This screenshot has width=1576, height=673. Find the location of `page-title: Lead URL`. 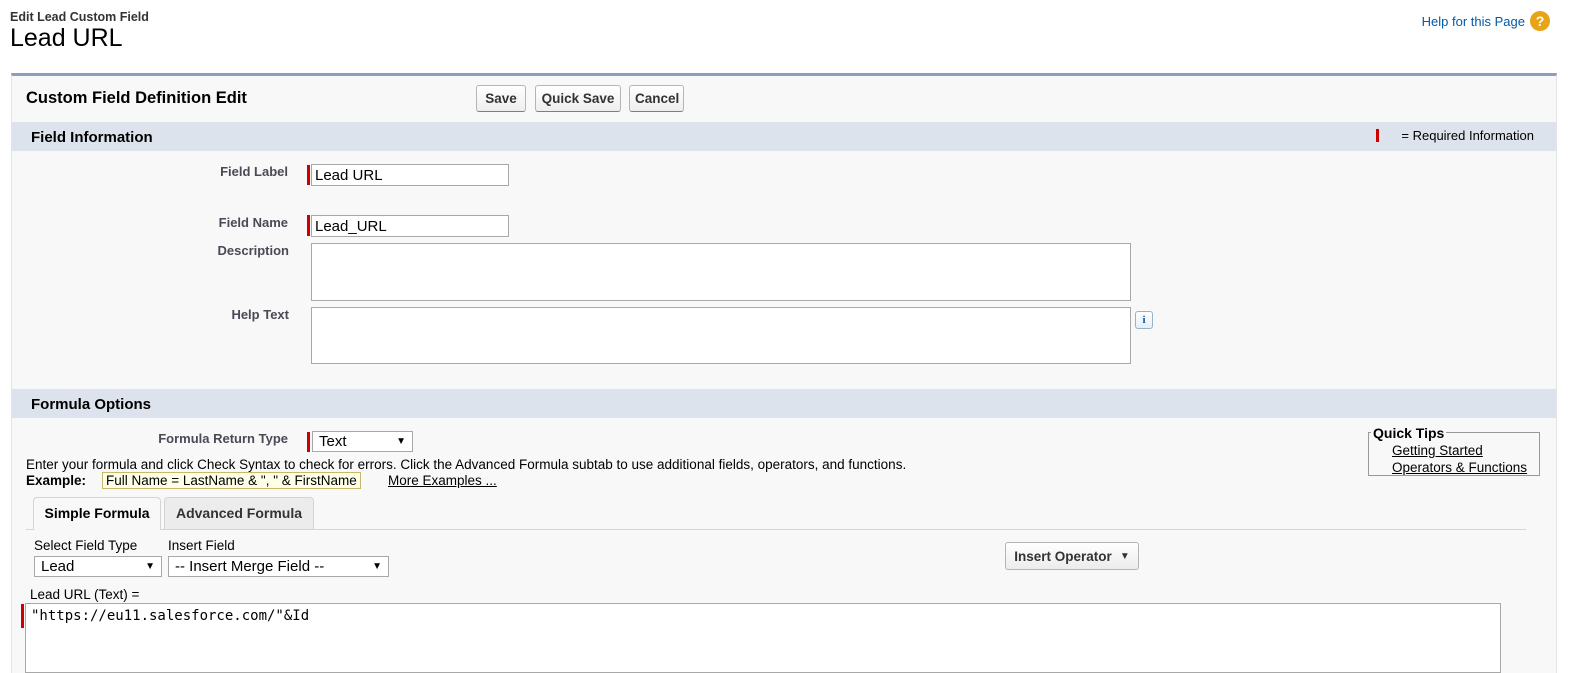

page-title: Lead URL is located at coordinates (66, 38).